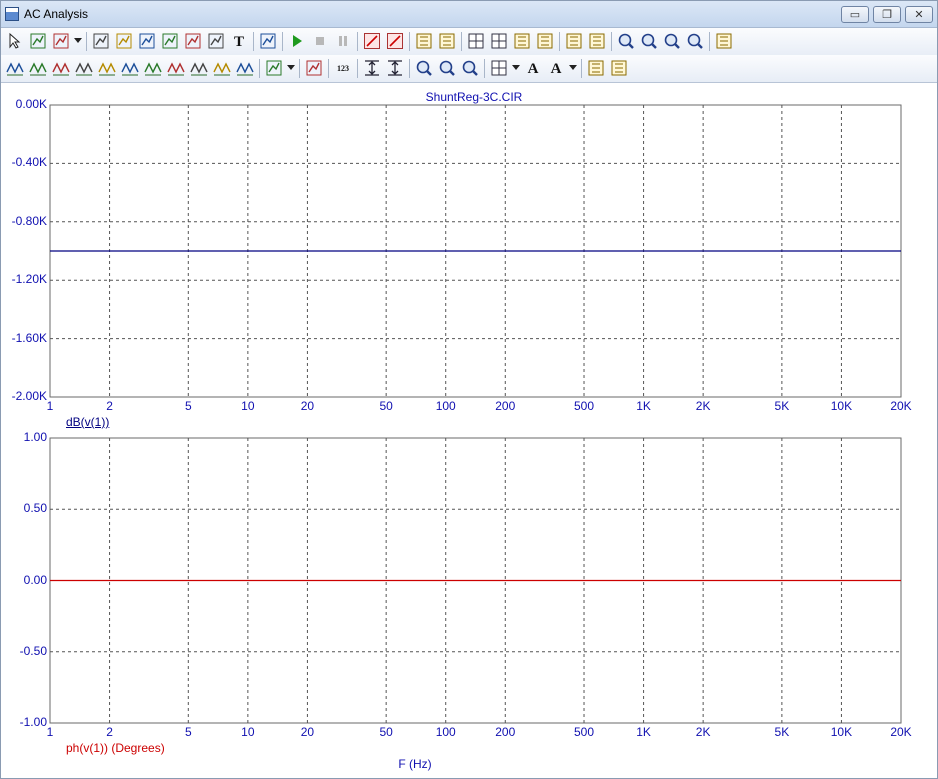 The image size is (938, 779). Describe the element at coordinates (314, 68) in the screenshot. I see `numeric-output-button` at that location.